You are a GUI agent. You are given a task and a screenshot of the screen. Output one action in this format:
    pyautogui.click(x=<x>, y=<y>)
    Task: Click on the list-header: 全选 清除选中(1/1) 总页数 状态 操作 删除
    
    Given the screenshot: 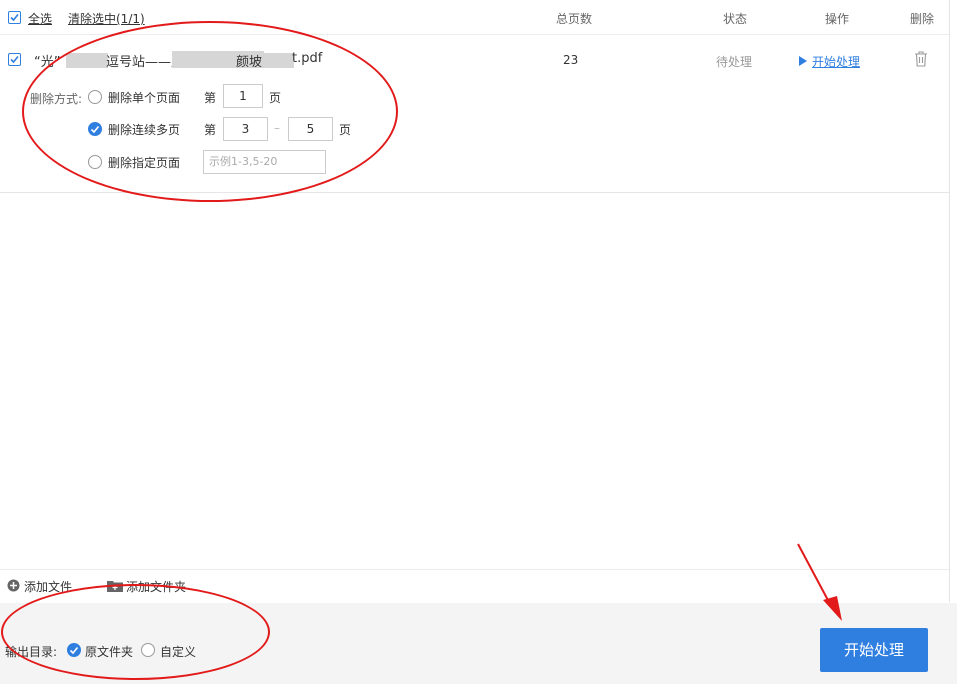 What is the action you would take?
    pyautogui.click(x=474, y=17)
    